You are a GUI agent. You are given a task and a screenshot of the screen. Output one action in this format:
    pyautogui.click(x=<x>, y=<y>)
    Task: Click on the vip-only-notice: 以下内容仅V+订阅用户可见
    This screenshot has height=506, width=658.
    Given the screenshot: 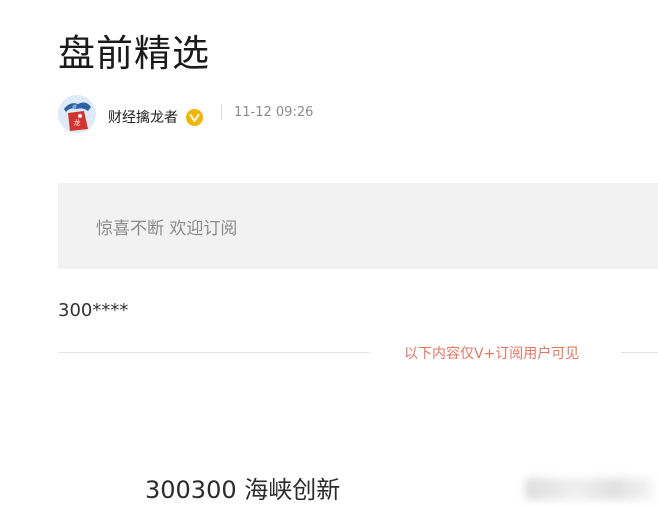 What is the action you would take?
    pyautogui.click(x=492, y=354)
    